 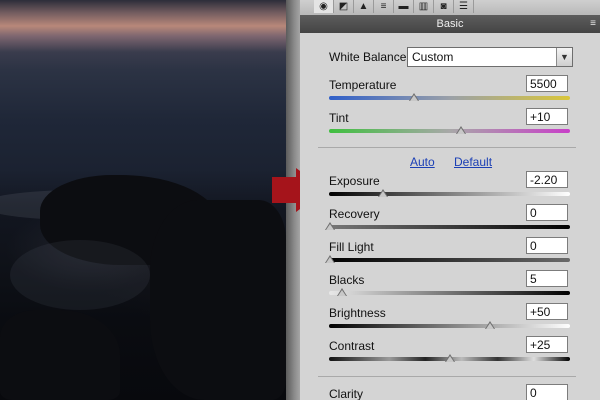 I want to click on fill-light-label: Fill Light, so click(x=351, y=247).